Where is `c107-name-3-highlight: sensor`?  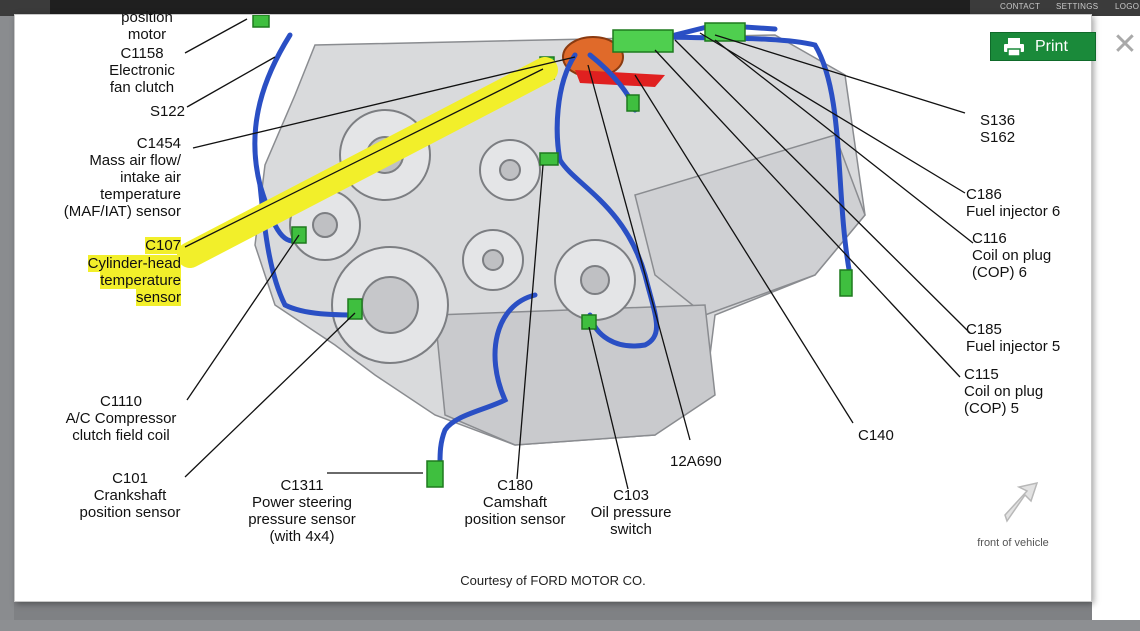
c107-name-3-highlight: sensor is located at coordinates (158, 297).